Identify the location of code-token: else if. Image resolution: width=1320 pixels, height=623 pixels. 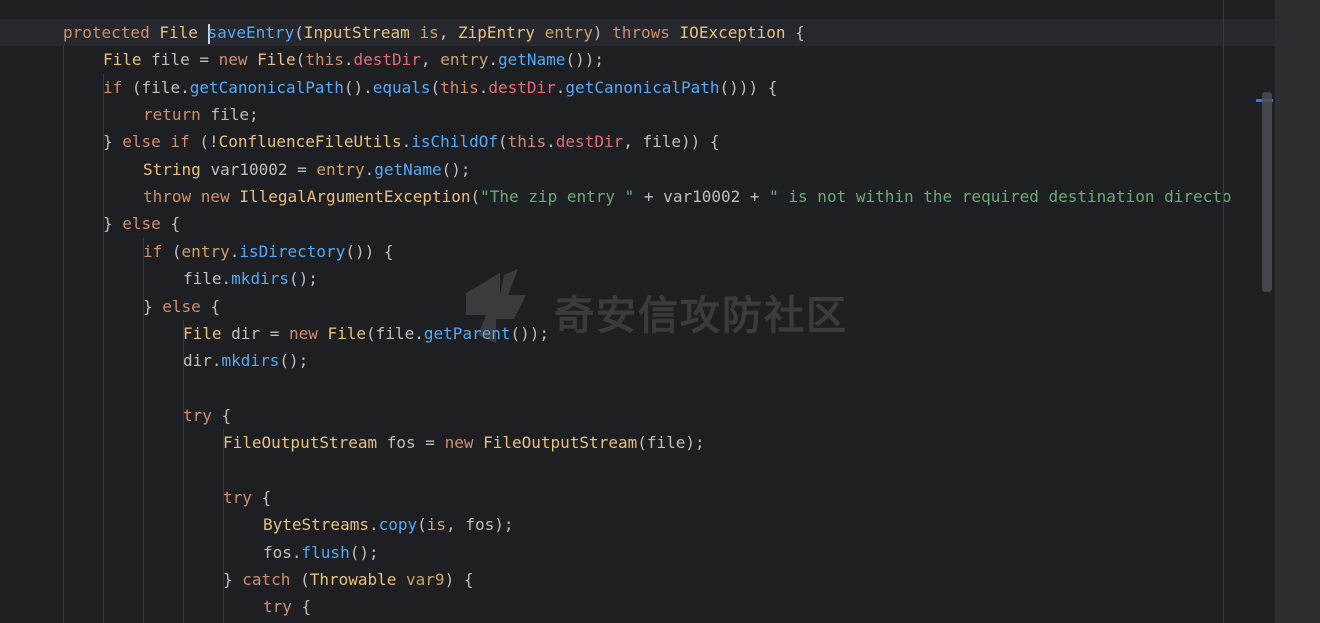
(161, 142).